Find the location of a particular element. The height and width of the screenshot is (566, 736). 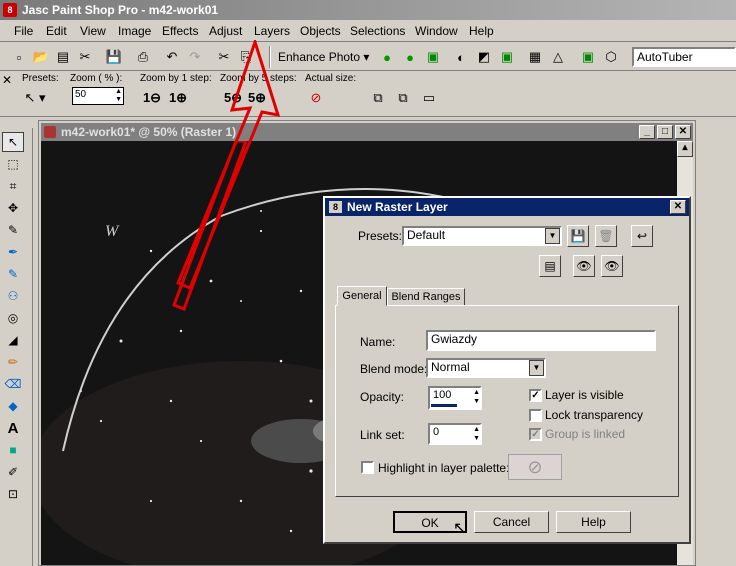

menu-view: View is located at coordinates (93, 31).